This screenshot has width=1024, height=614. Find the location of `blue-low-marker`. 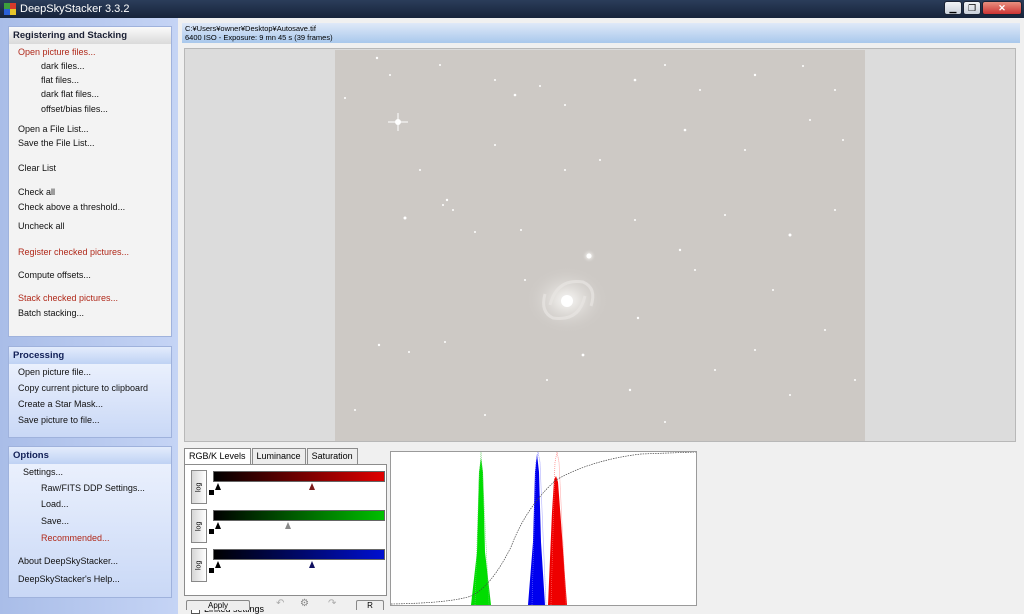

blue-low-marker is located at coordinates (218, 564).